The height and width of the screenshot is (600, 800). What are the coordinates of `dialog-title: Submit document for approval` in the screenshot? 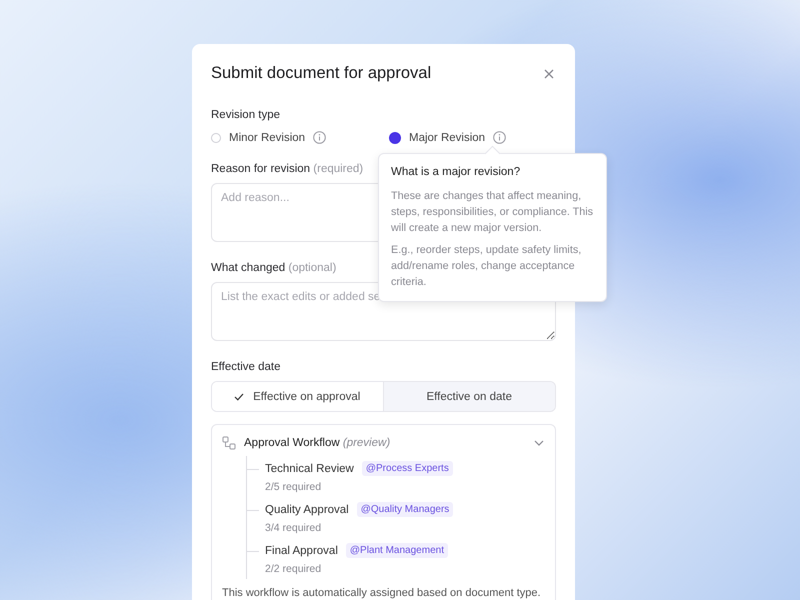 It's located at (321, 73).